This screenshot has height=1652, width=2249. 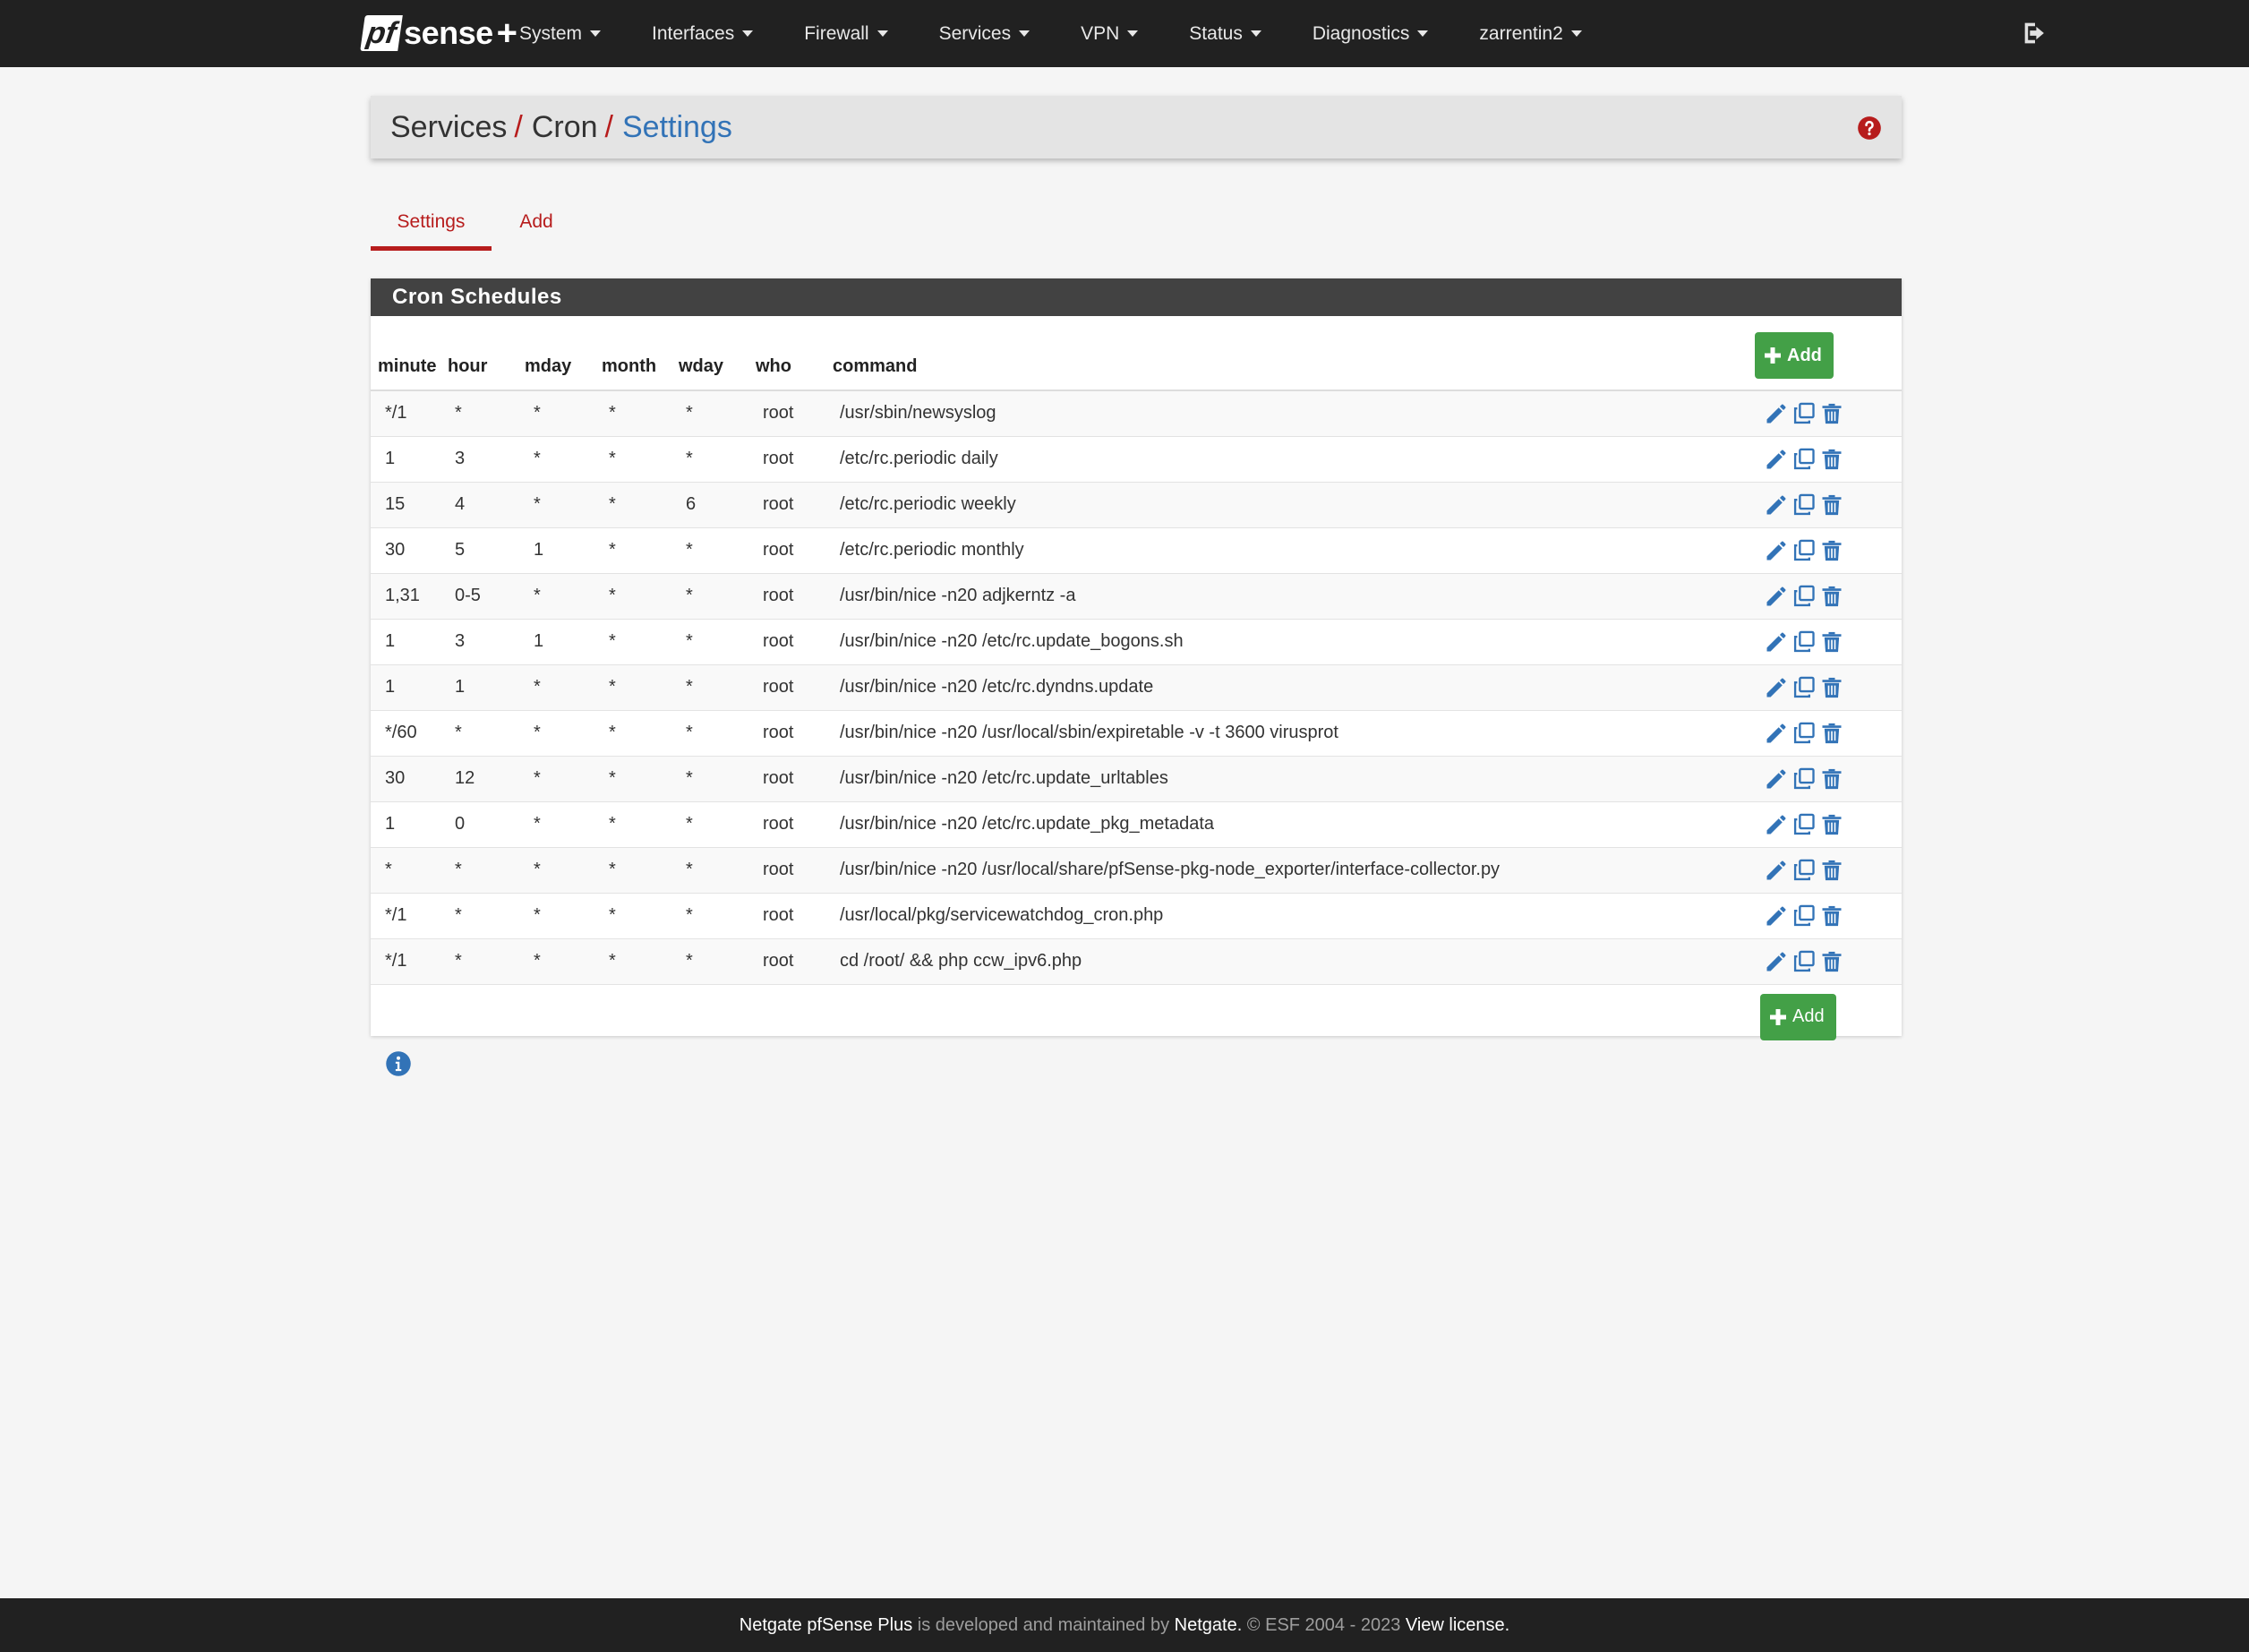 I want to click on breadcrumb-cron: Cron, so click(x=565, y=127).